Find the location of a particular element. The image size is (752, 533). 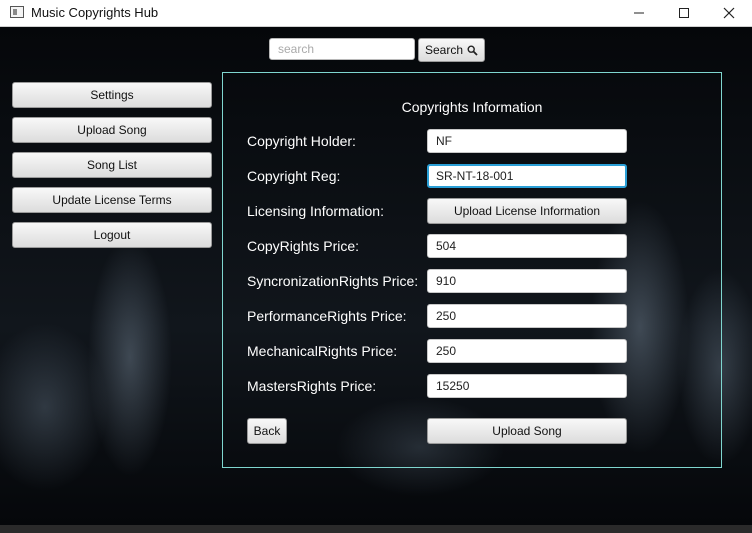

masters-rights-price-label: MastersRights Price: is located at coordinates (312, 386).